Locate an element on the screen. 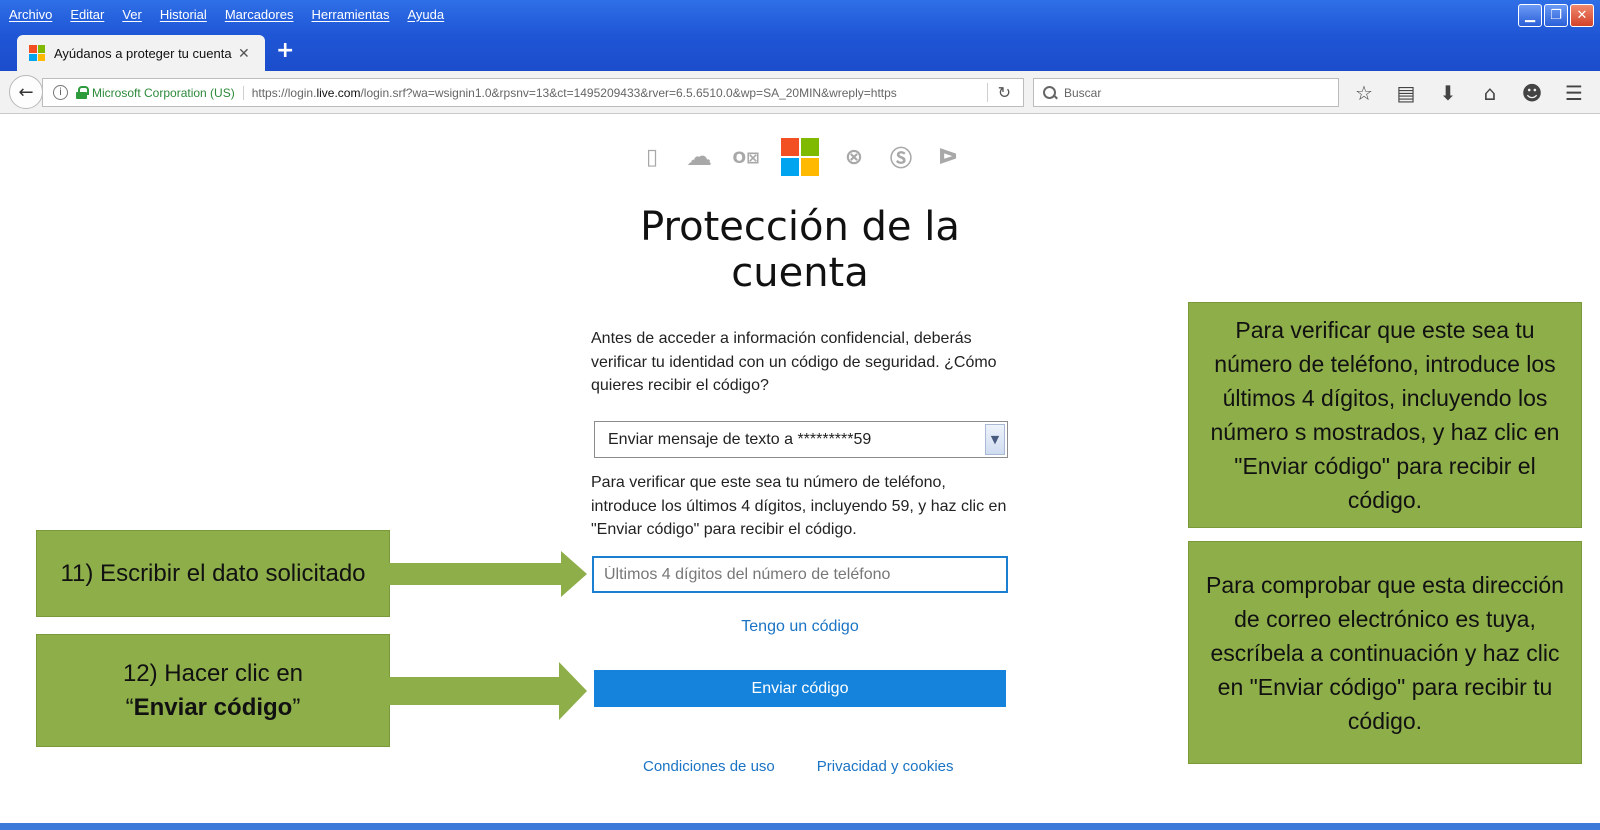  xbox-icon: ⊗ is located at coordinates (854, 157).